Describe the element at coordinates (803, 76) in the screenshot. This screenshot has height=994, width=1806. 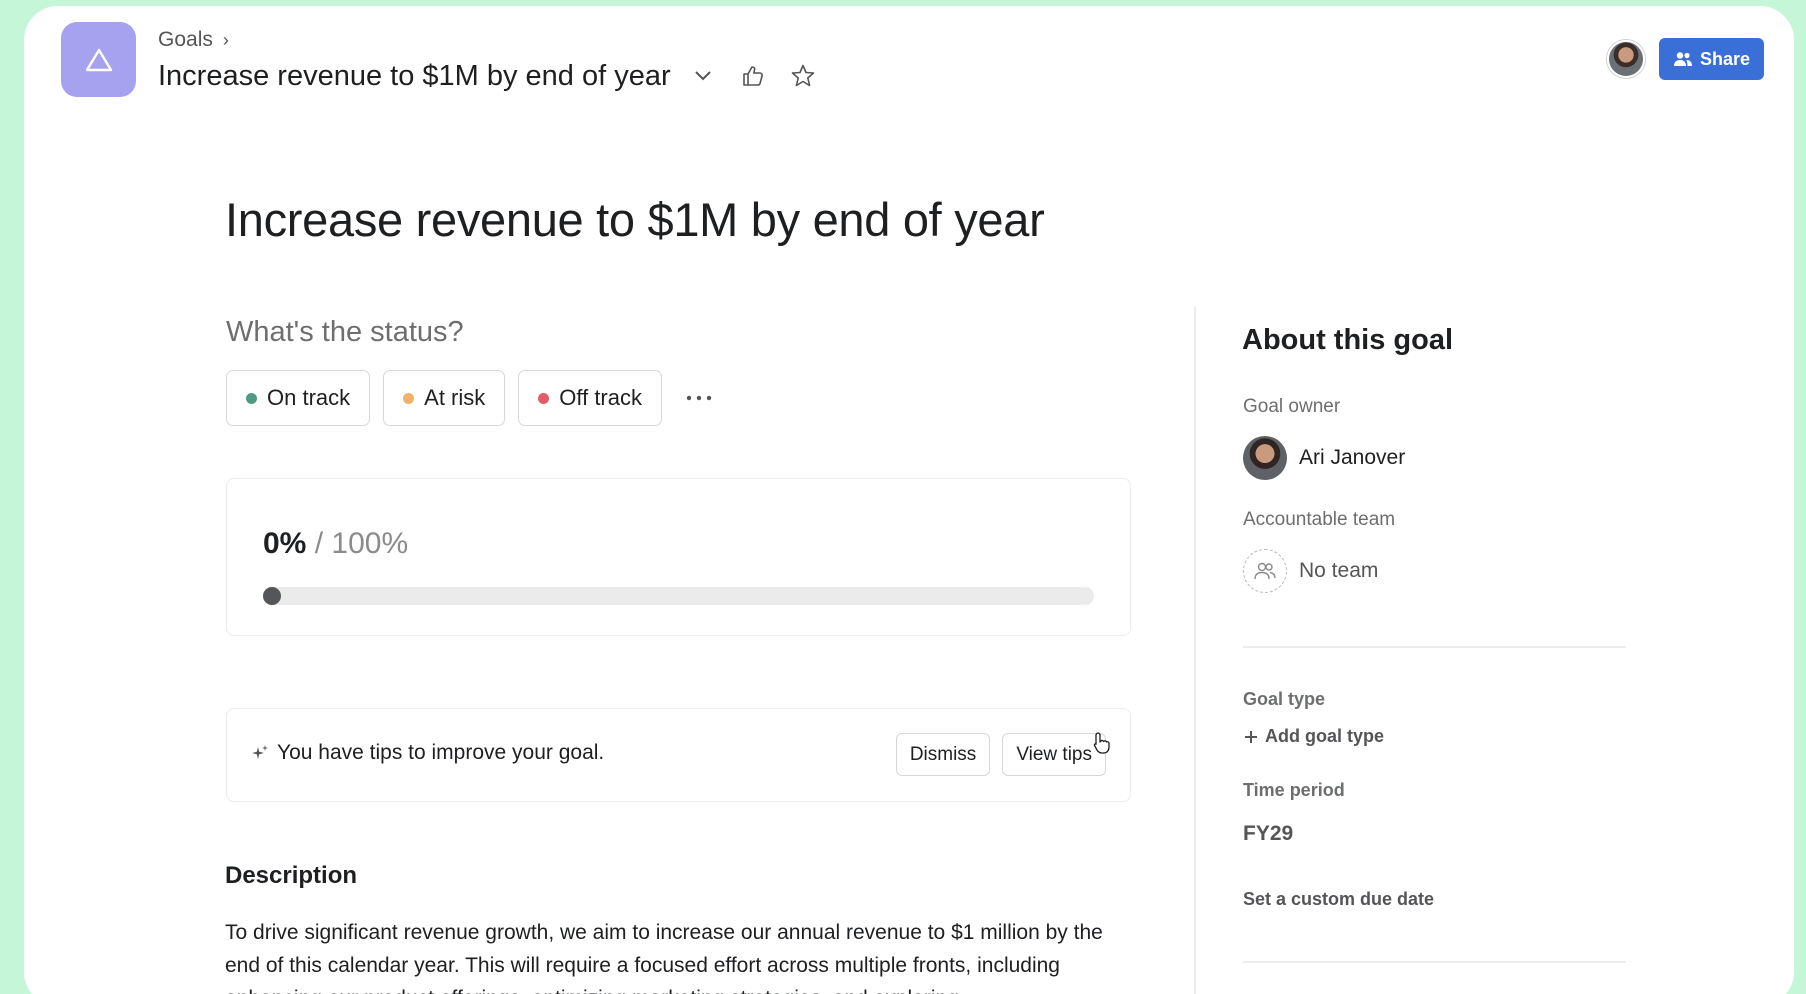
I see `star-icon` at that location.